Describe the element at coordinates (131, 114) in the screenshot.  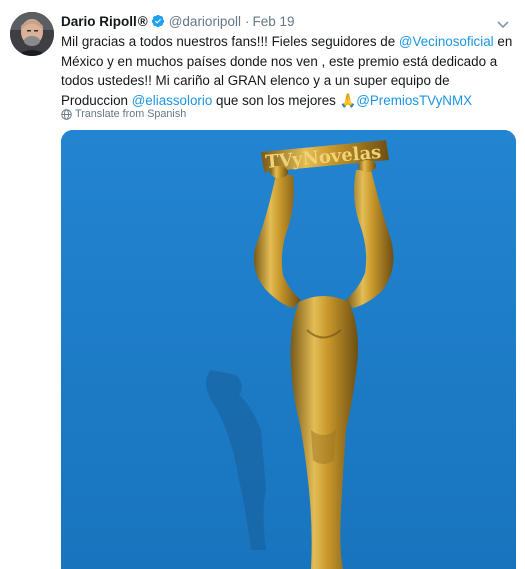
I see `translate-label: Translate from Spanish` at that location.